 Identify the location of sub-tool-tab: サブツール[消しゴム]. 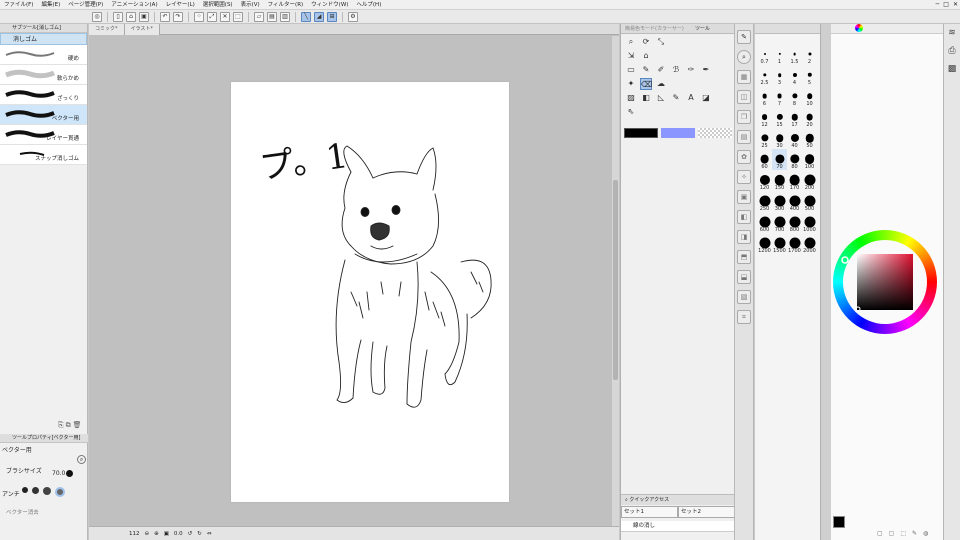
(43, 28).